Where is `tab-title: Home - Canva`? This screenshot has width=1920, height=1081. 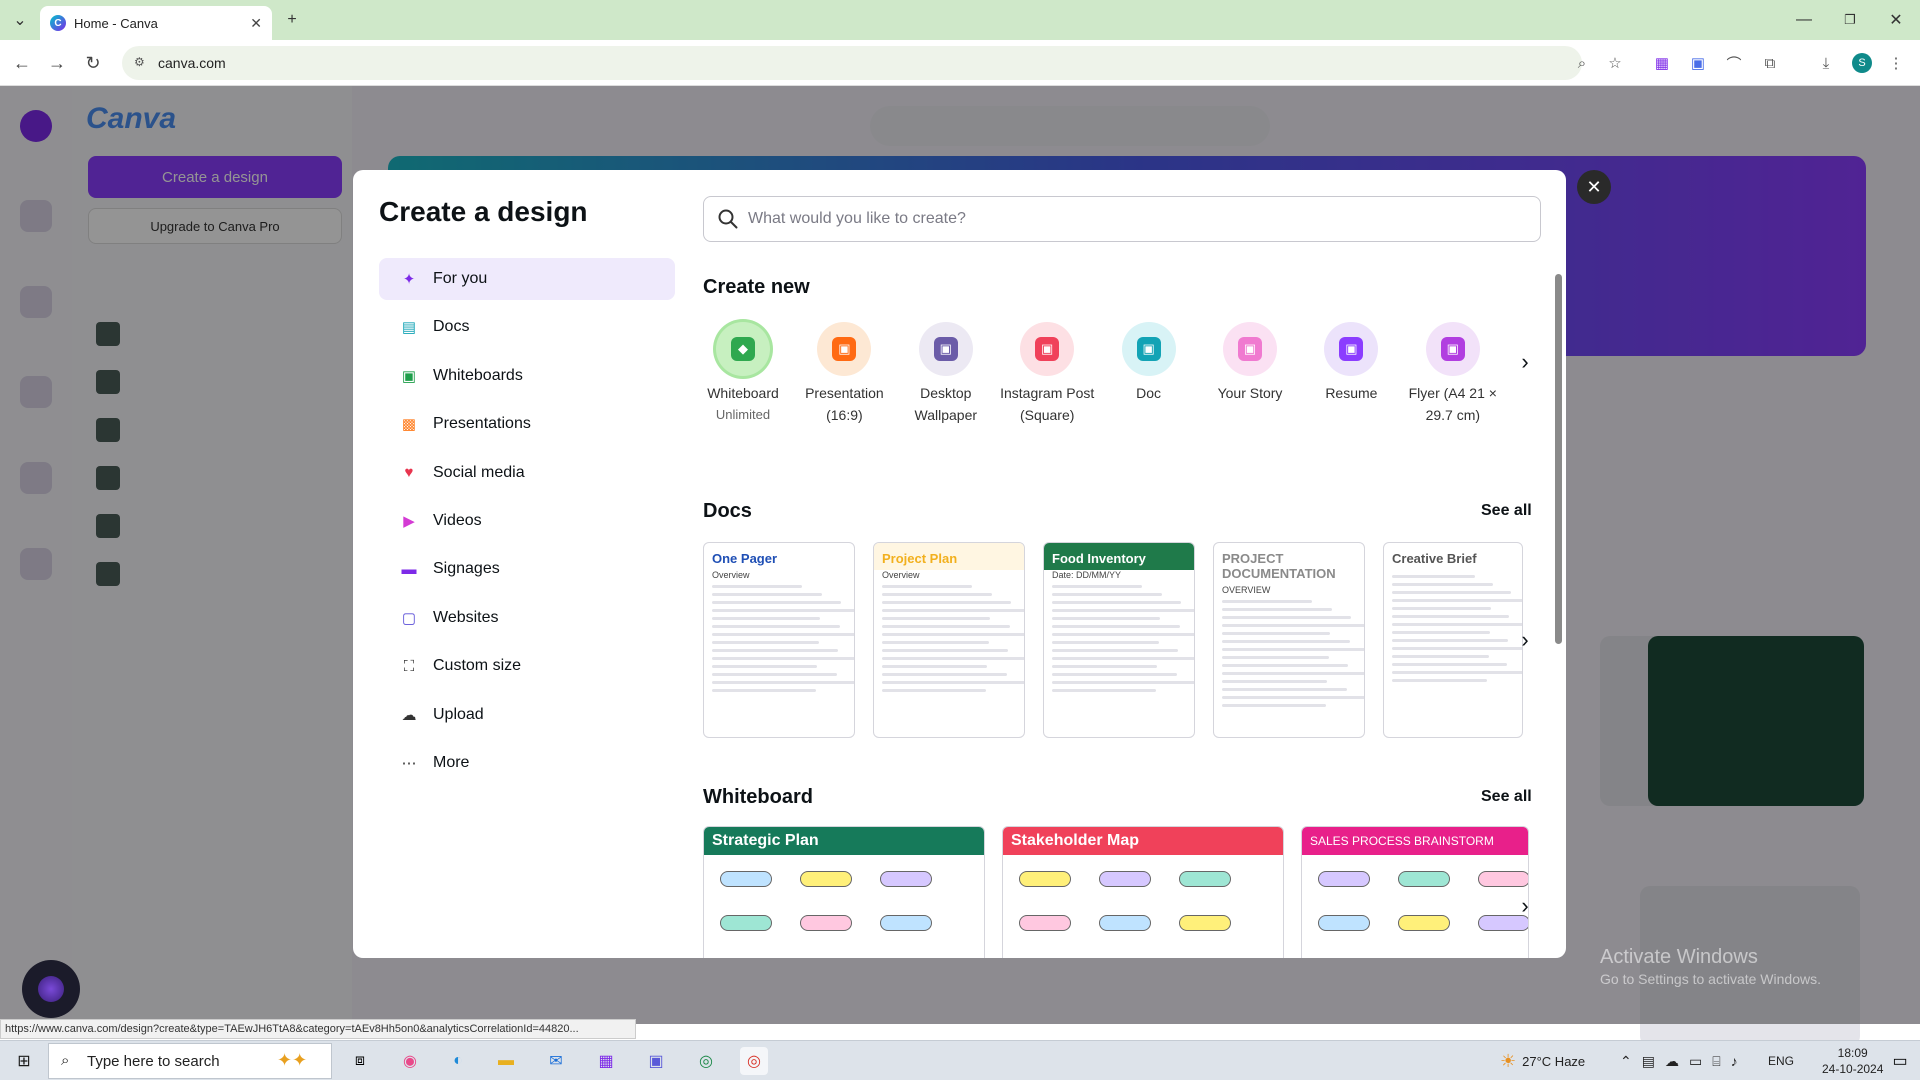 tab-title: Home - Canva is located at coordinates (116, 23).